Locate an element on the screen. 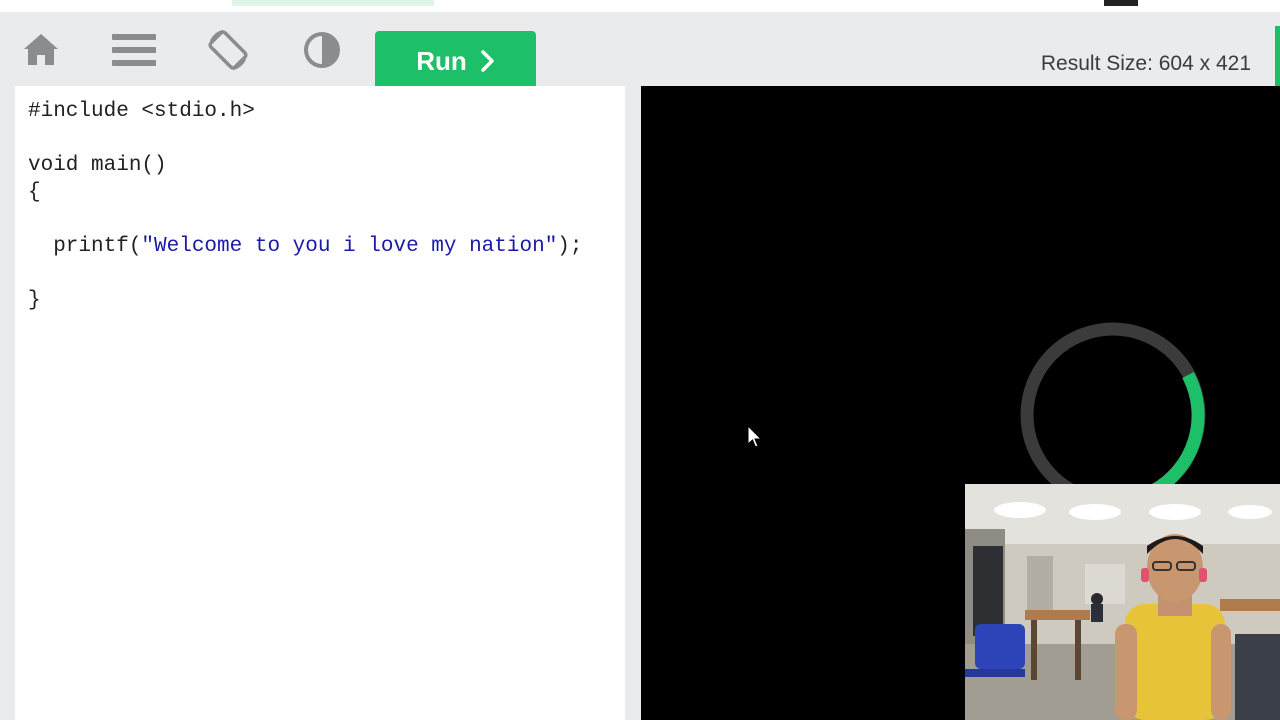  home-icon is located at coordinates (41, 50).